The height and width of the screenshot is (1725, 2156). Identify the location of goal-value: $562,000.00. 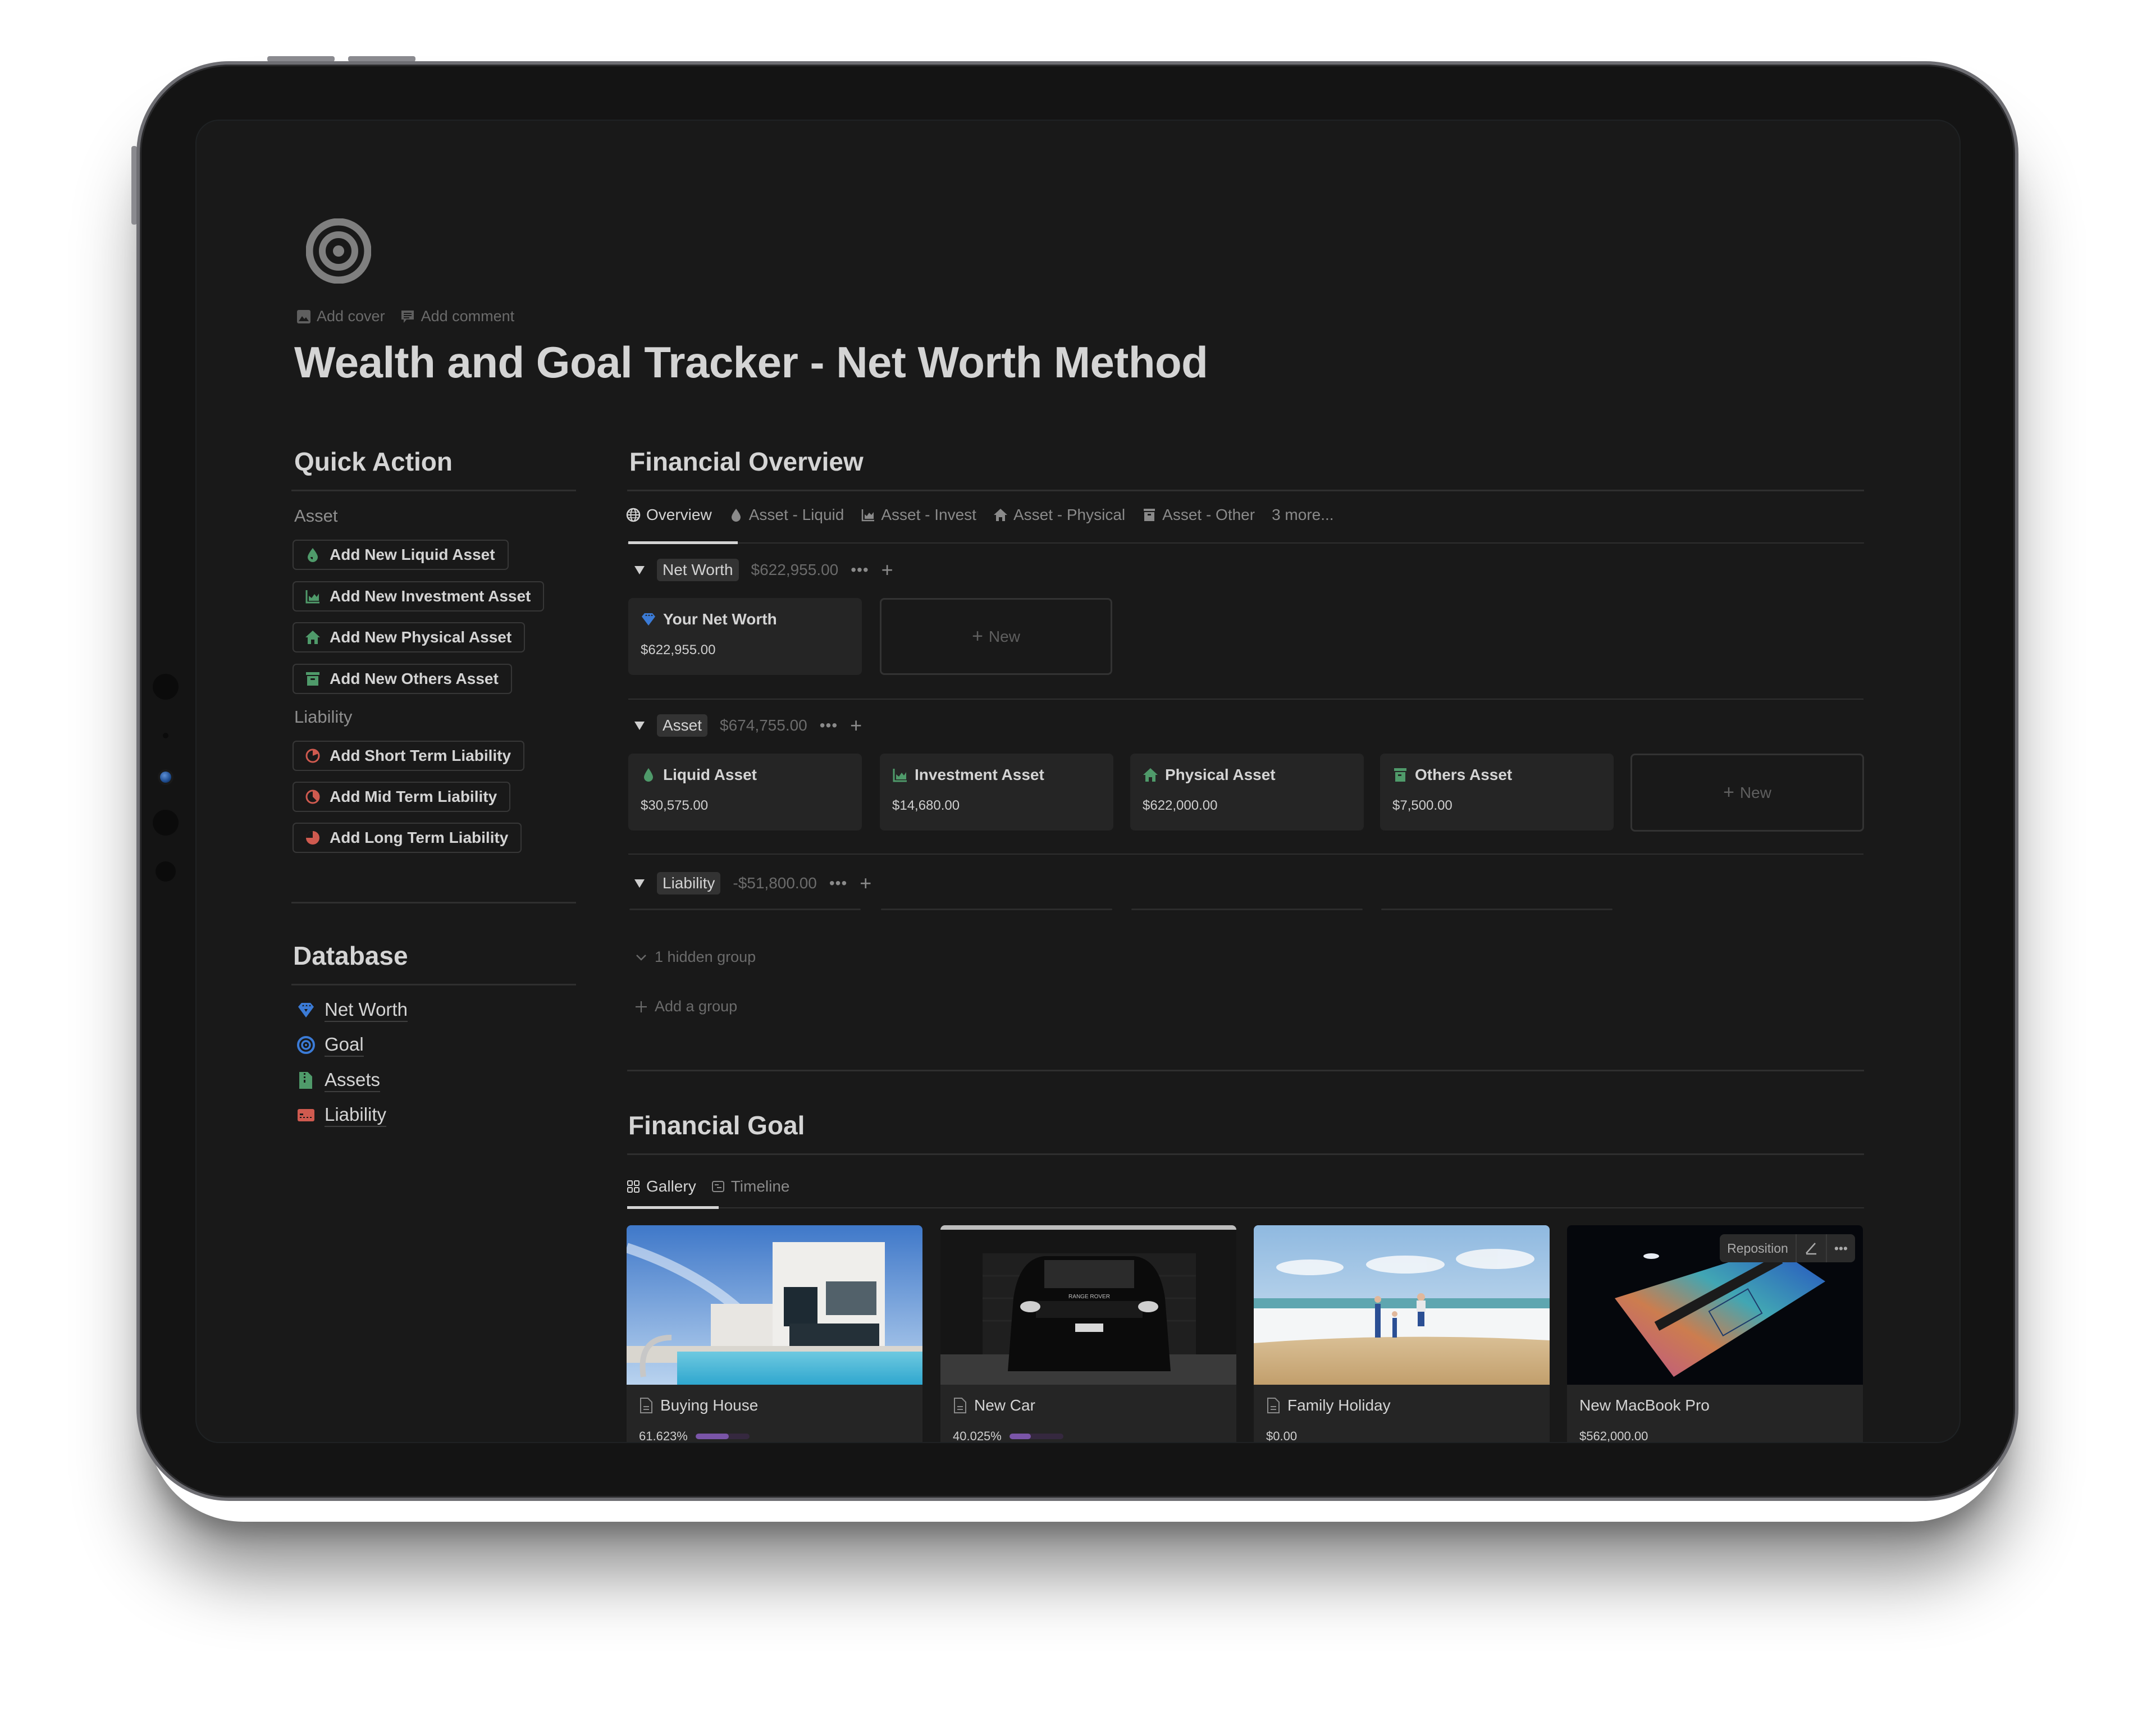
(1613, 1436).